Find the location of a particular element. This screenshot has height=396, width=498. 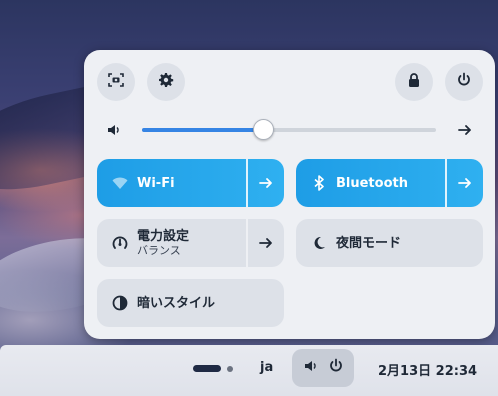

power-mode-tile: 電力設定 バランス is located at coordinates (190, 243).